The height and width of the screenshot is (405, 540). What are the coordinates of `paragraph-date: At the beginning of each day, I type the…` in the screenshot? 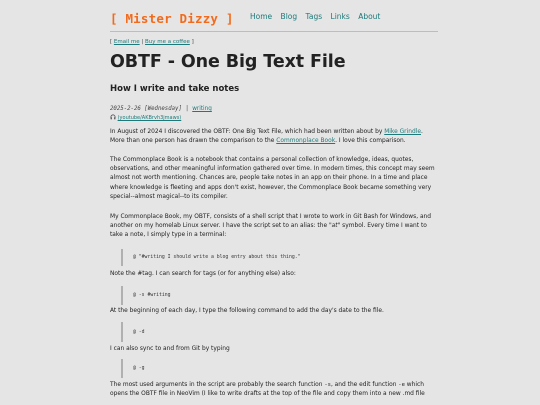 It's located at (247, 311).